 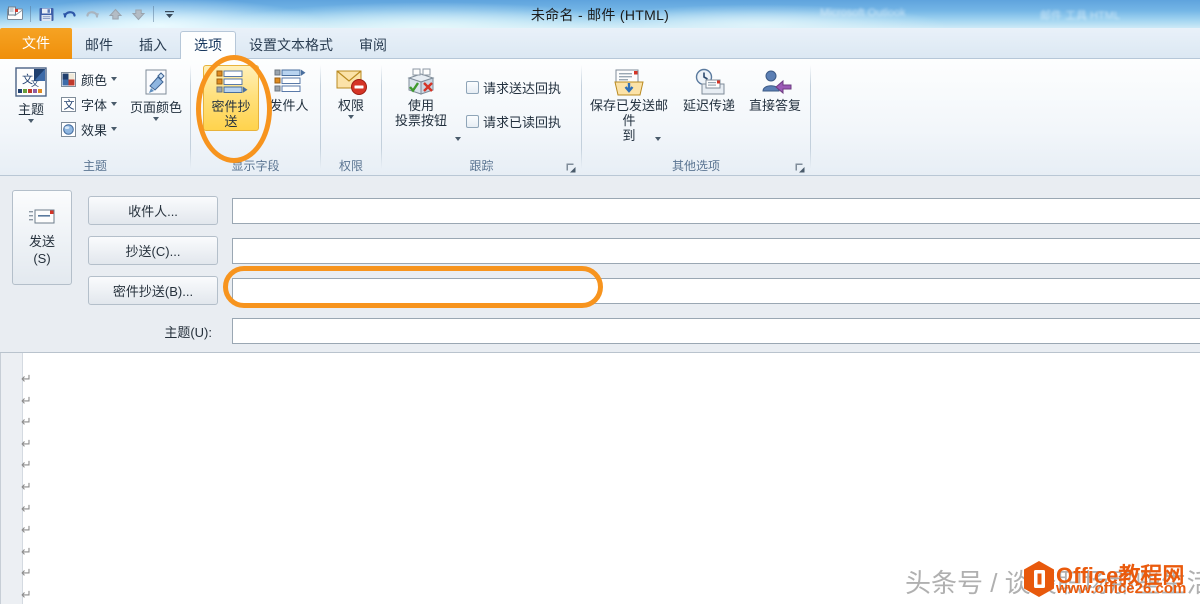 I want to click on save-sent-item-to-button: 保存已发送邮件 到, so click(x=629, y=104).